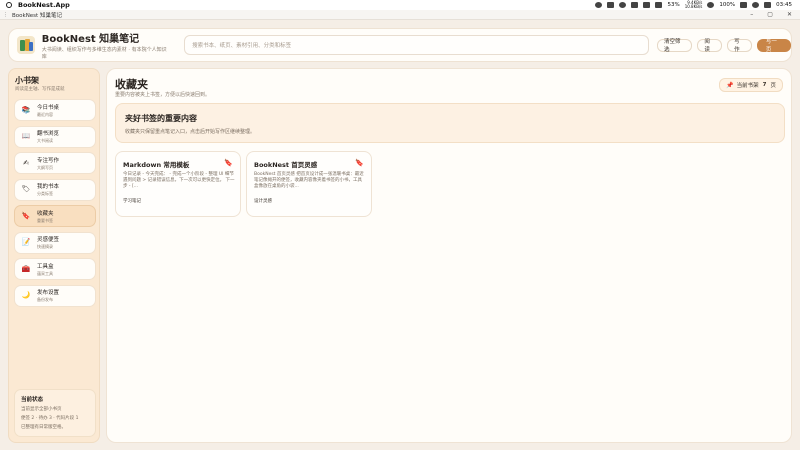 The width and height of the screenshot is (800, 450). Describe the element at coordinates (773, 45) in the screenshot. I see `new-page-button: 写一页` at that location.